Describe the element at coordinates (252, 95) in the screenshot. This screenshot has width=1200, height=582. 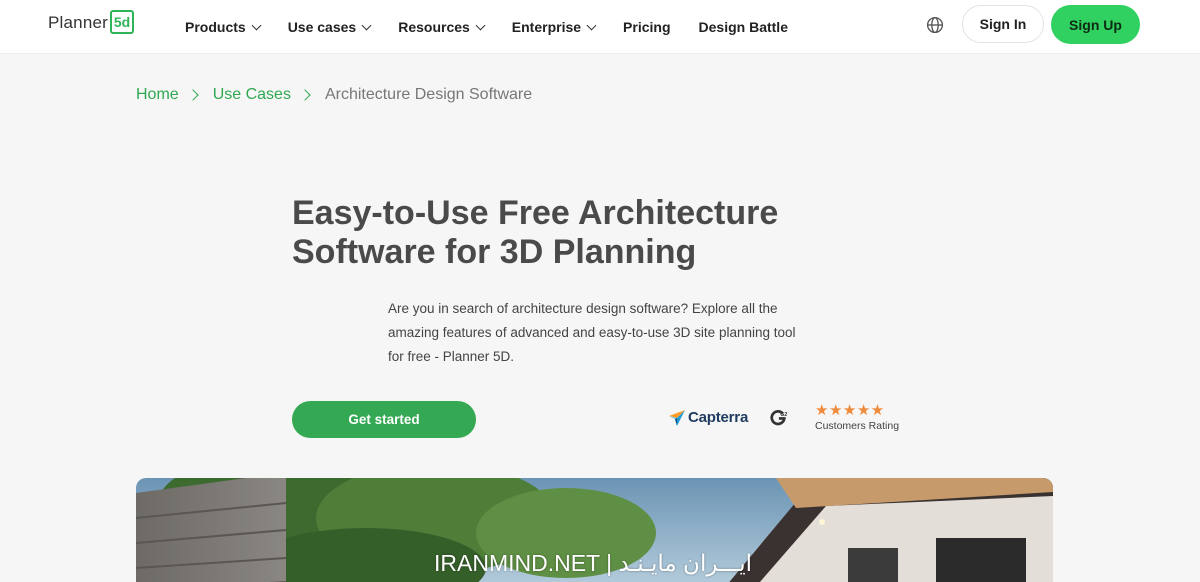
I see `breadcrumb-use-cases: Use Cases` at that location.